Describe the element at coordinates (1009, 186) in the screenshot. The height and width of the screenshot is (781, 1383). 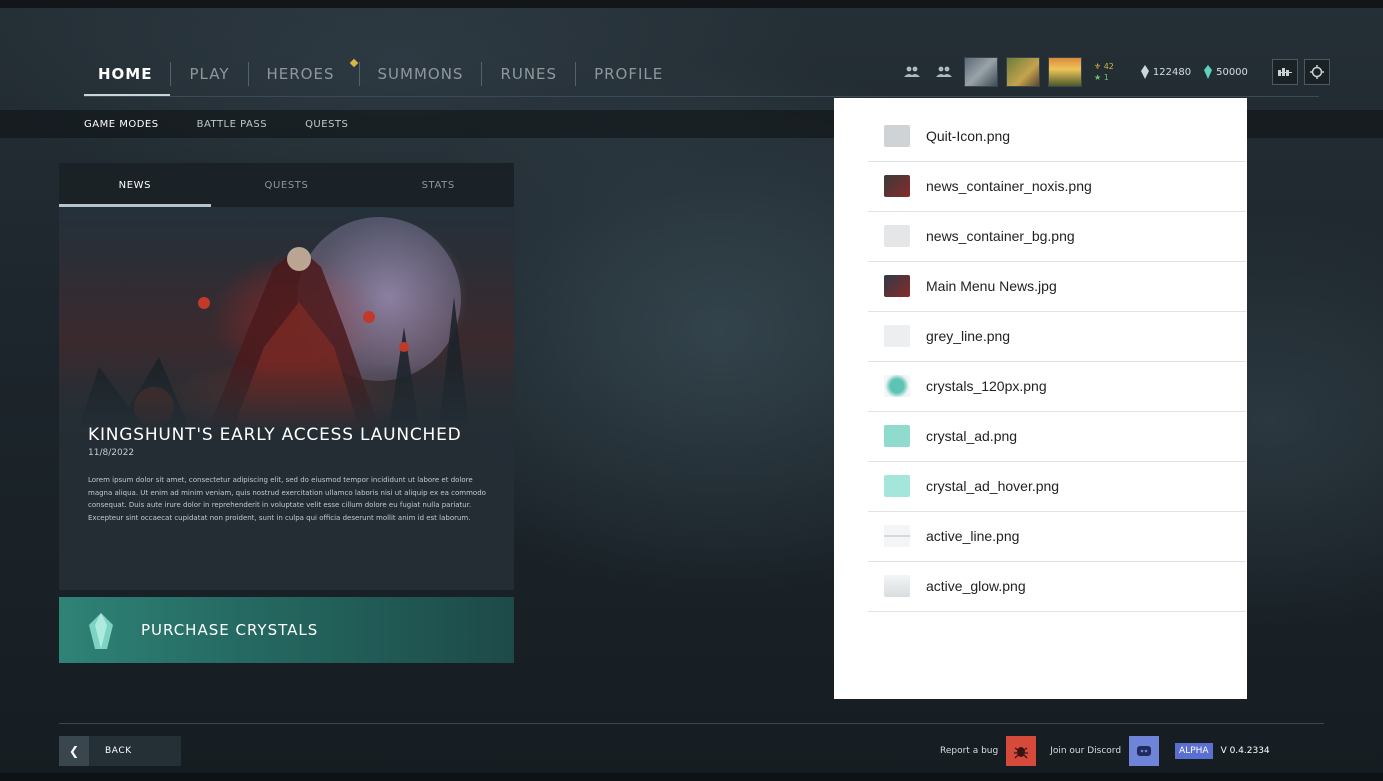
I see `file-name: news_container_noxis.png` at that location.